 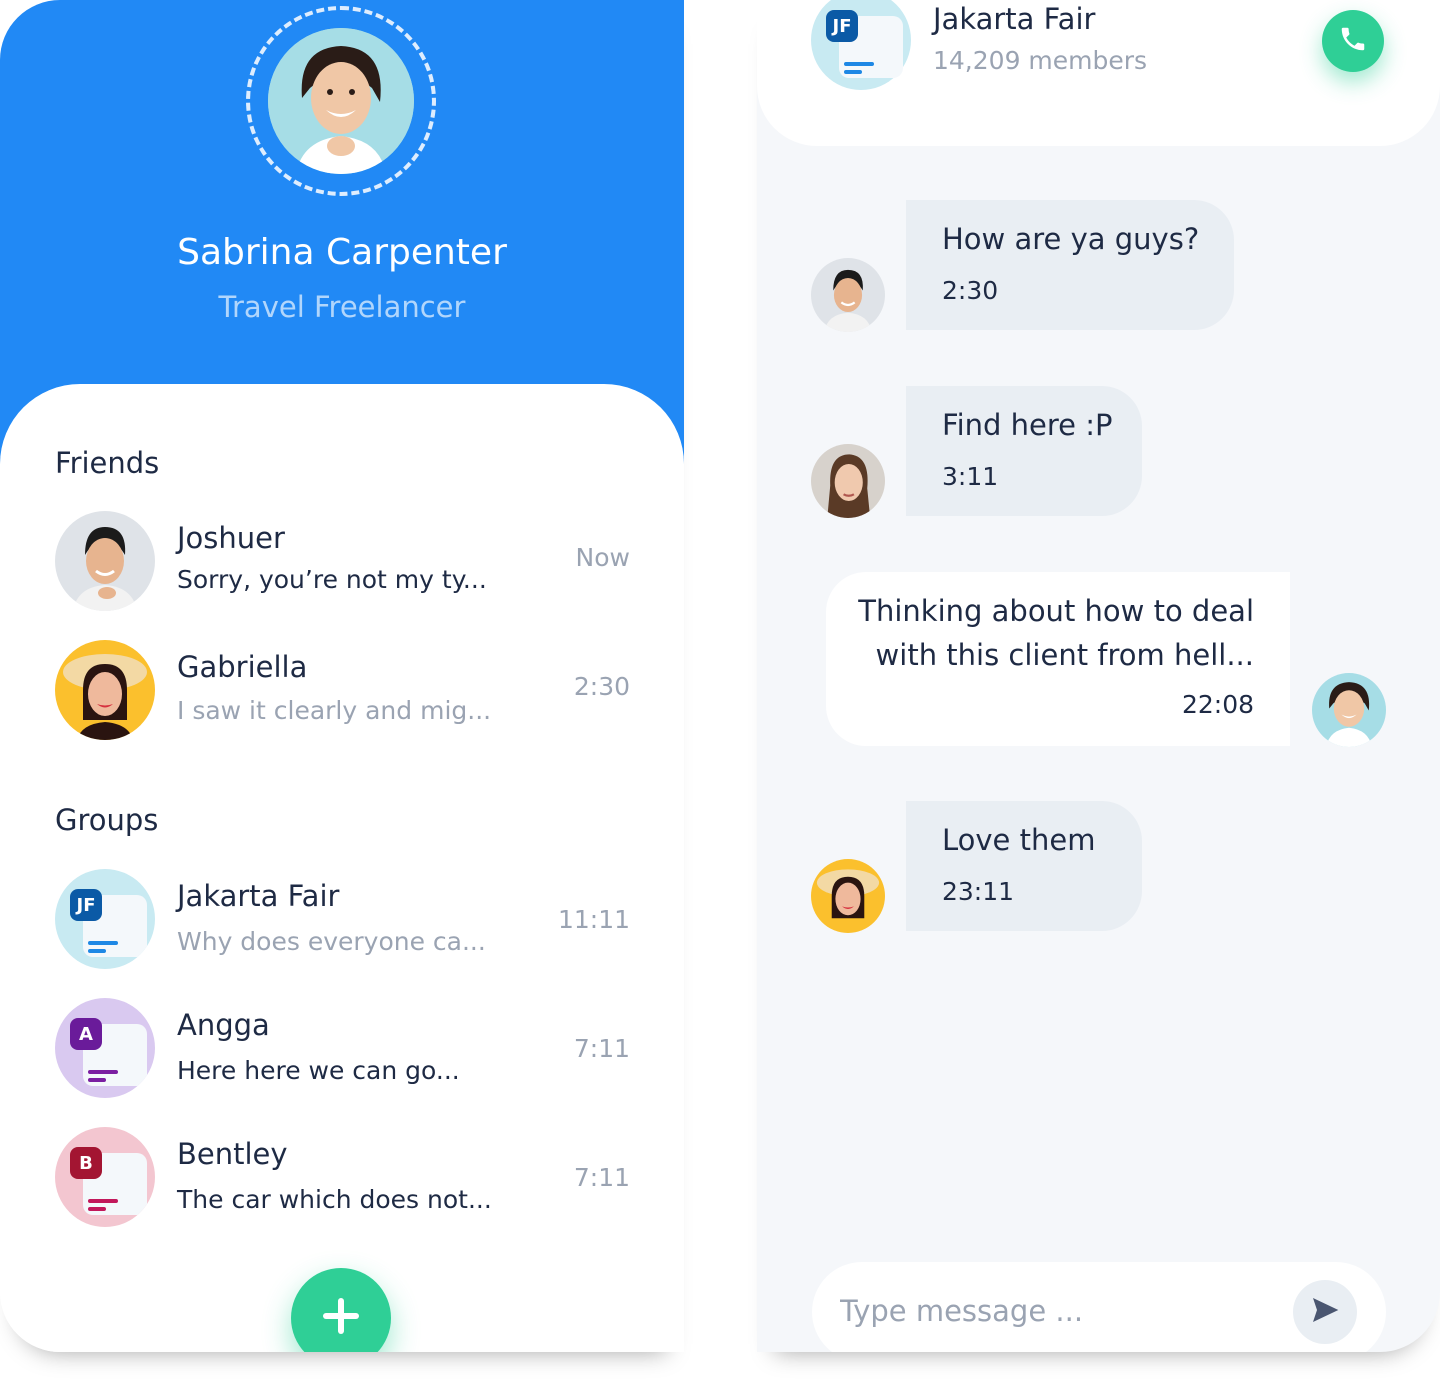 What do you see at coordinates (1071, 239) in the screenshot?
I see `message-text: How are ya guys?` at bounding box center [1071, 239].